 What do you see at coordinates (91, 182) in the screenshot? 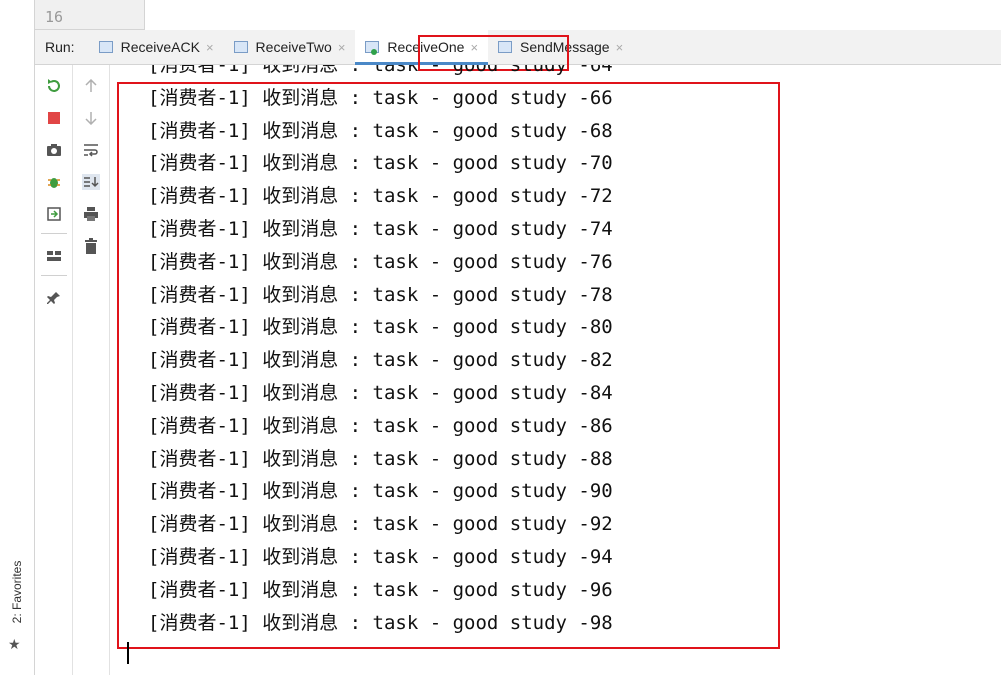
I see `scroll-to-end-icon` at bounding box center [91, 182].